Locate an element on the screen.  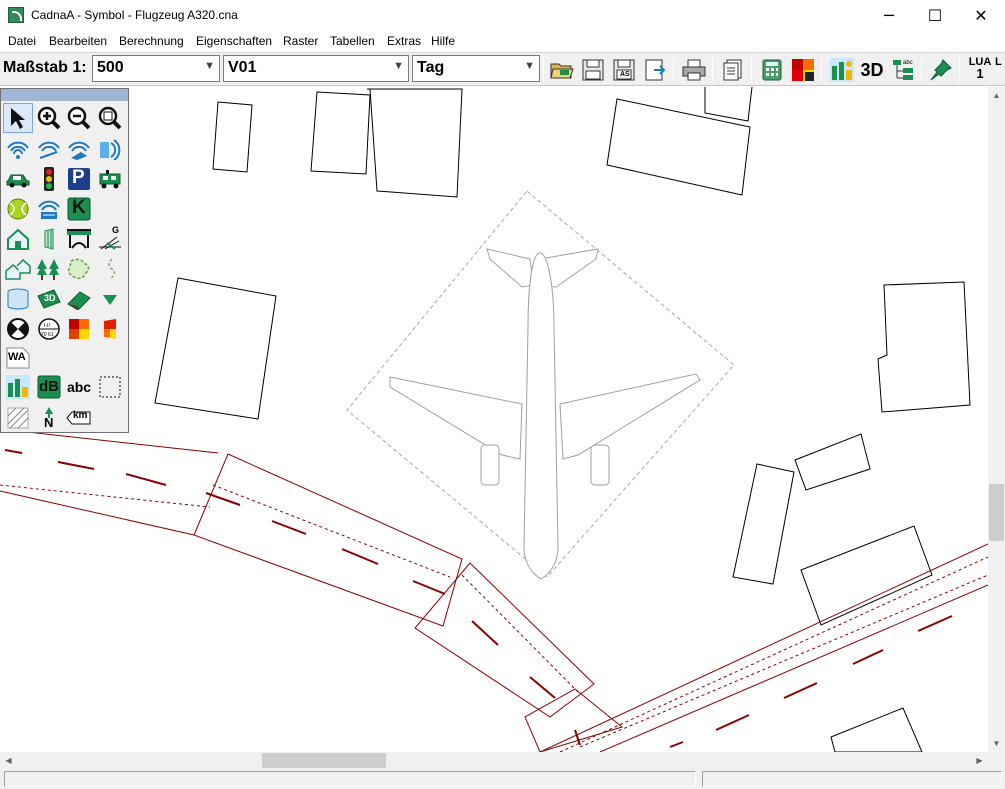
vegetation-button is located at coordinates (49, 269).